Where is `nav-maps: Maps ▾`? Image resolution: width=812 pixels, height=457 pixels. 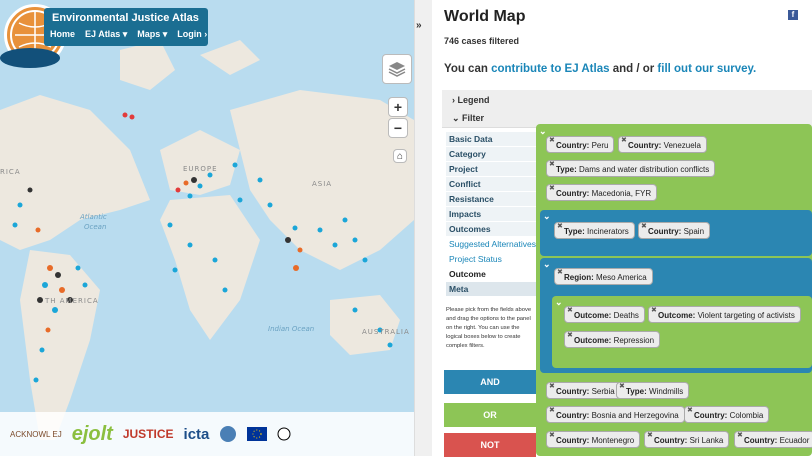
nav-maps: Maps ▾ is located at coordinates (152, 34).